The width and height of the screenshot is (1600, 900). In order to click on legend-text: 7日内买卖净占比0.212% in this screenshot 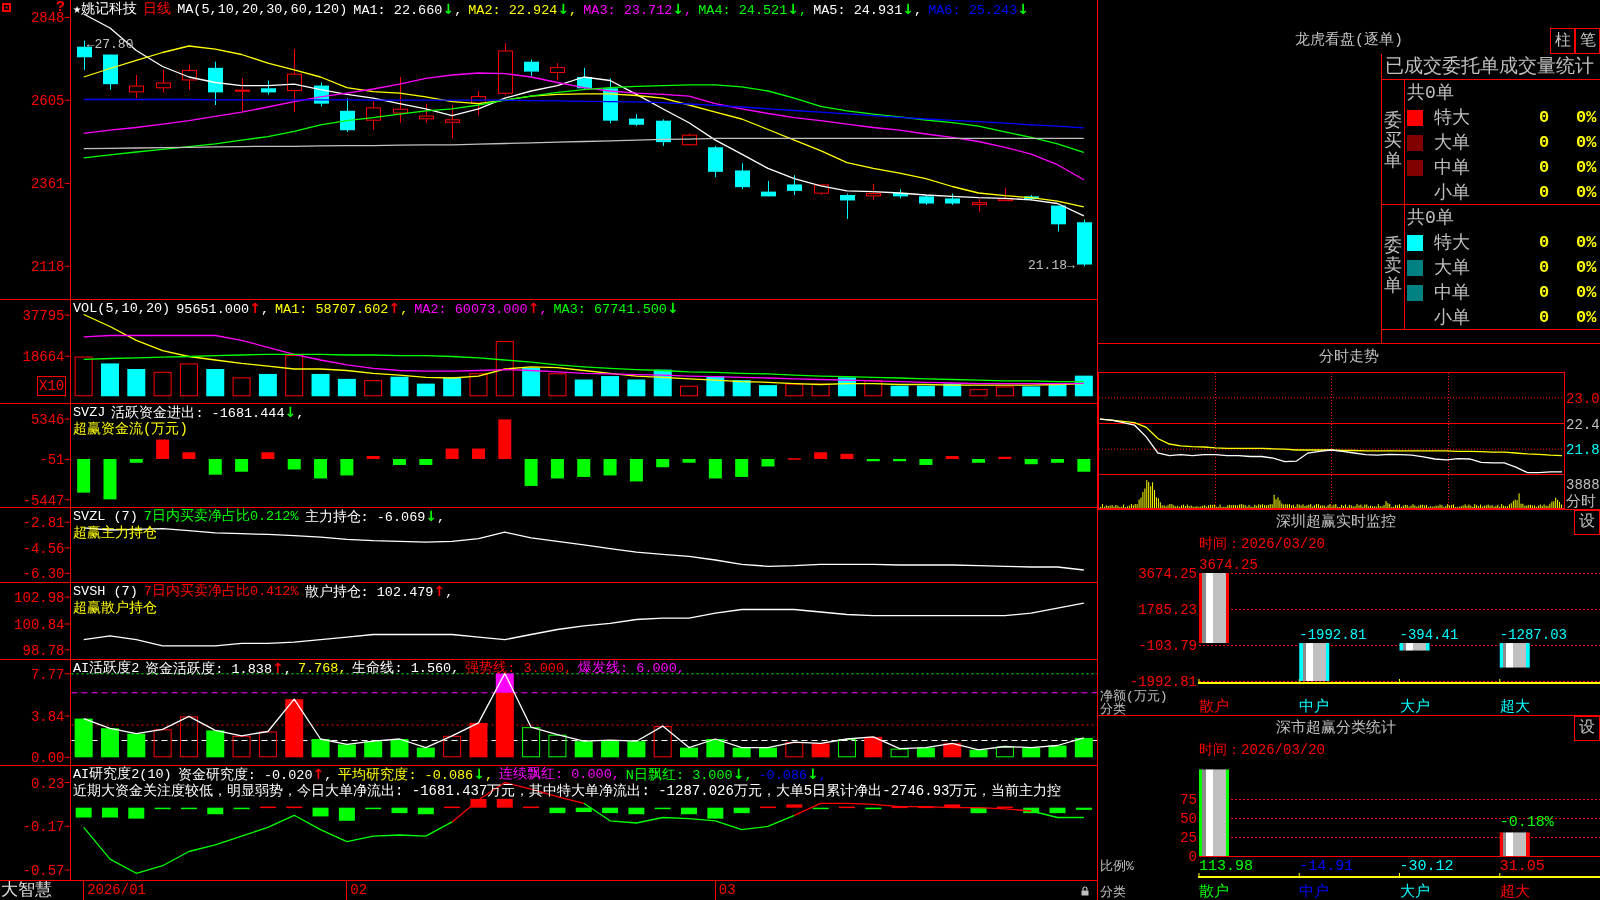, I will do `click(221, 517)`.